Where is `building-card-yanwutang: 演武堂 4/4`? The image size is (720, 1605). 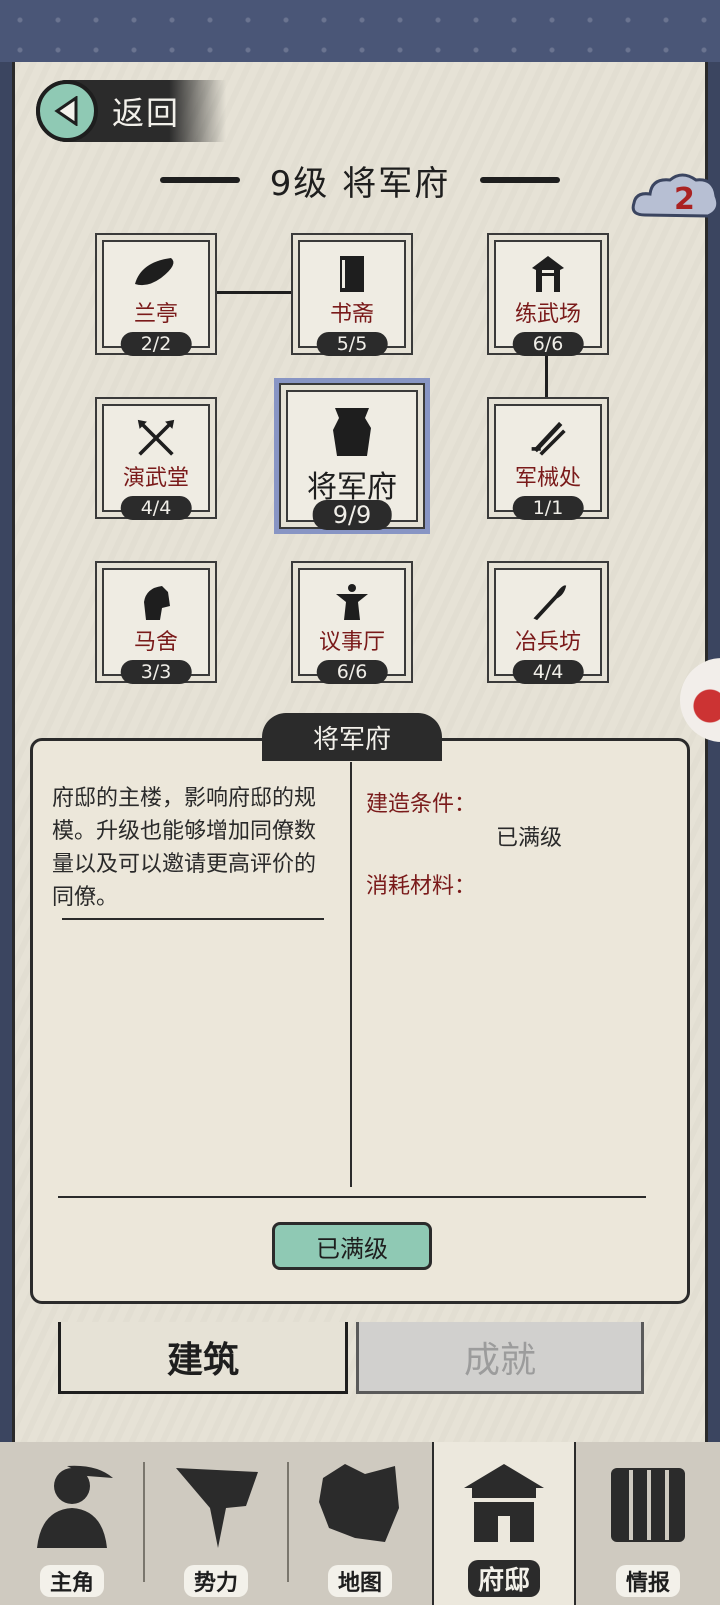 building-card-yanwutang: 演武堂 4/4 is located at coordinates (156, 462).